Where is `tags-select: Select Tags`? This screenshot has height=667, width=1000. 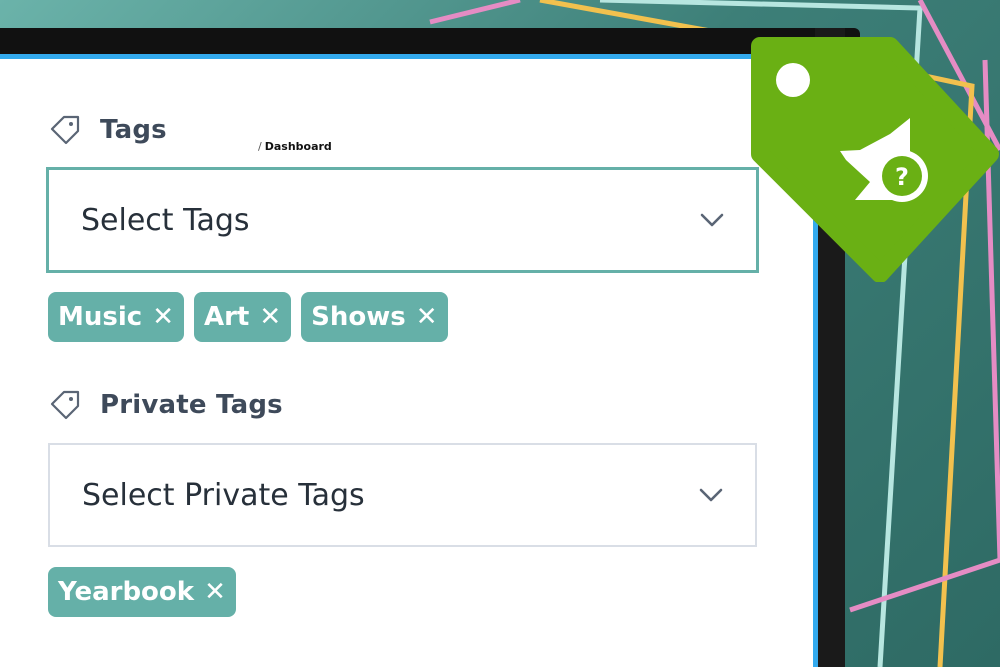
tags-select: Select Tags is located at coordinates (402, 220).